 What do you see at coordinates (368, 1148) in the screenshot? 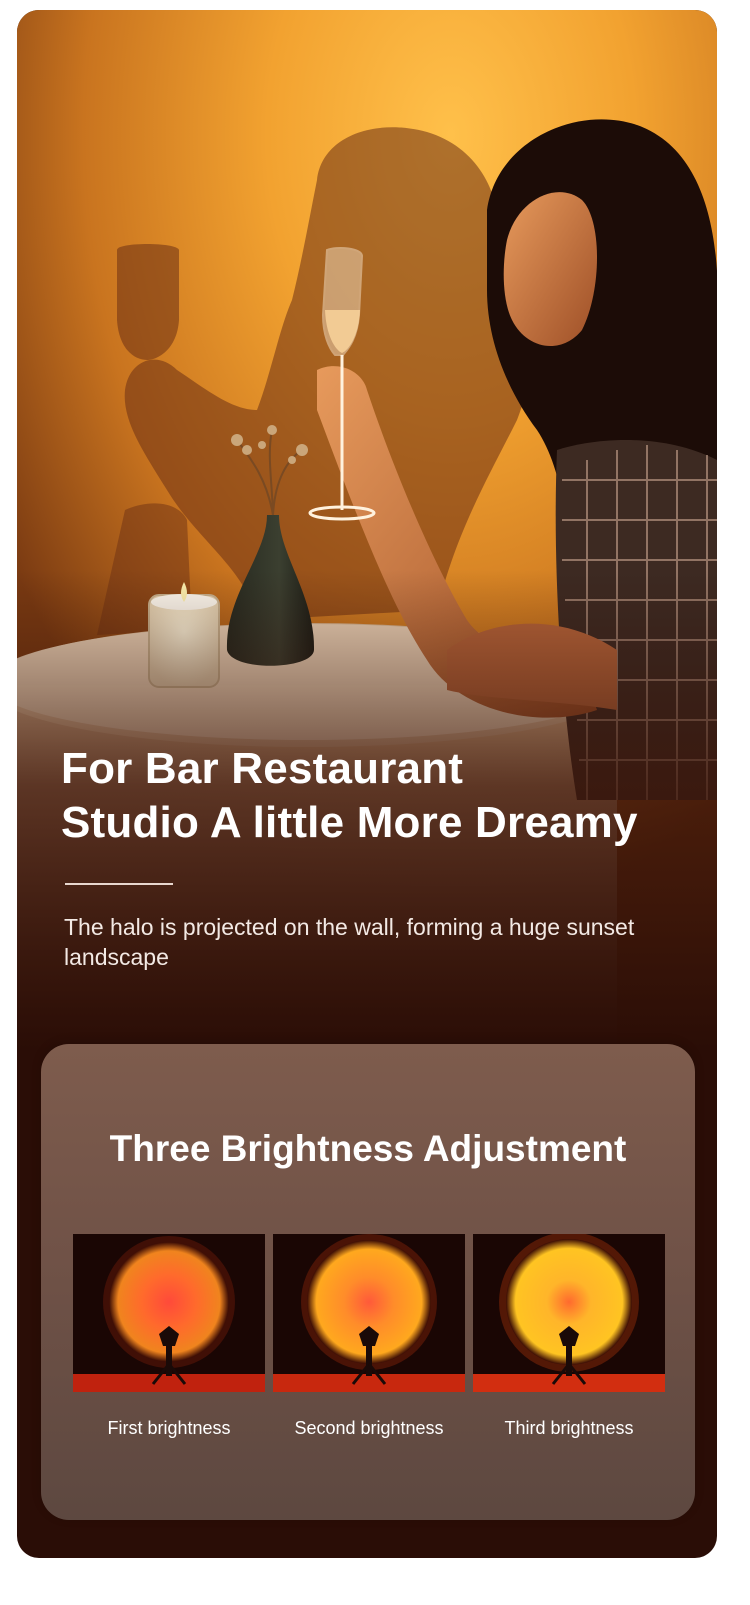
I see `brightness-title: Three Brightness Adjustment` at bounding box center [368, 1148].